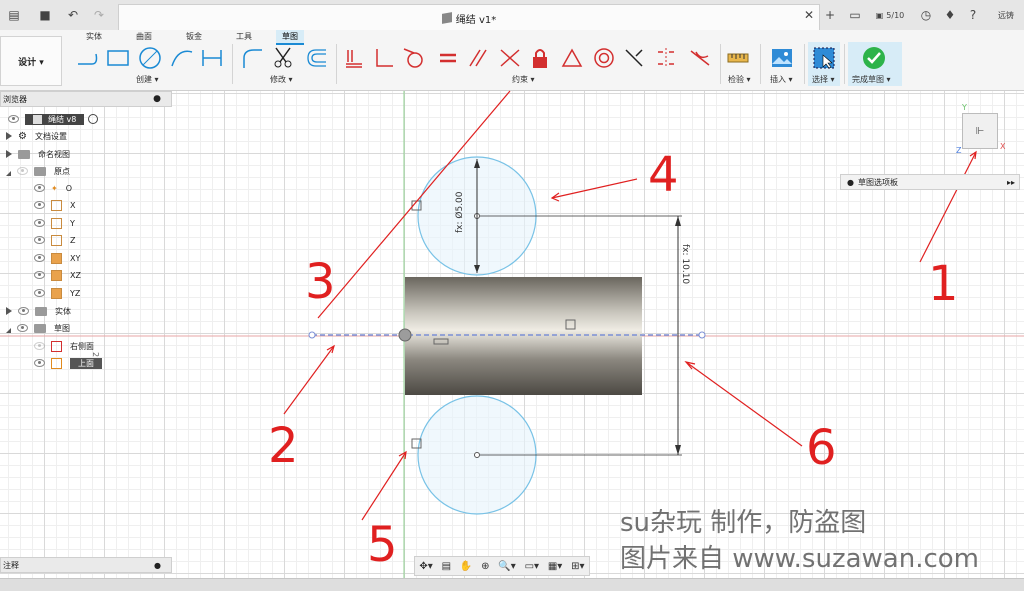  I want to click on callout-number: 1, so click(943, 284).